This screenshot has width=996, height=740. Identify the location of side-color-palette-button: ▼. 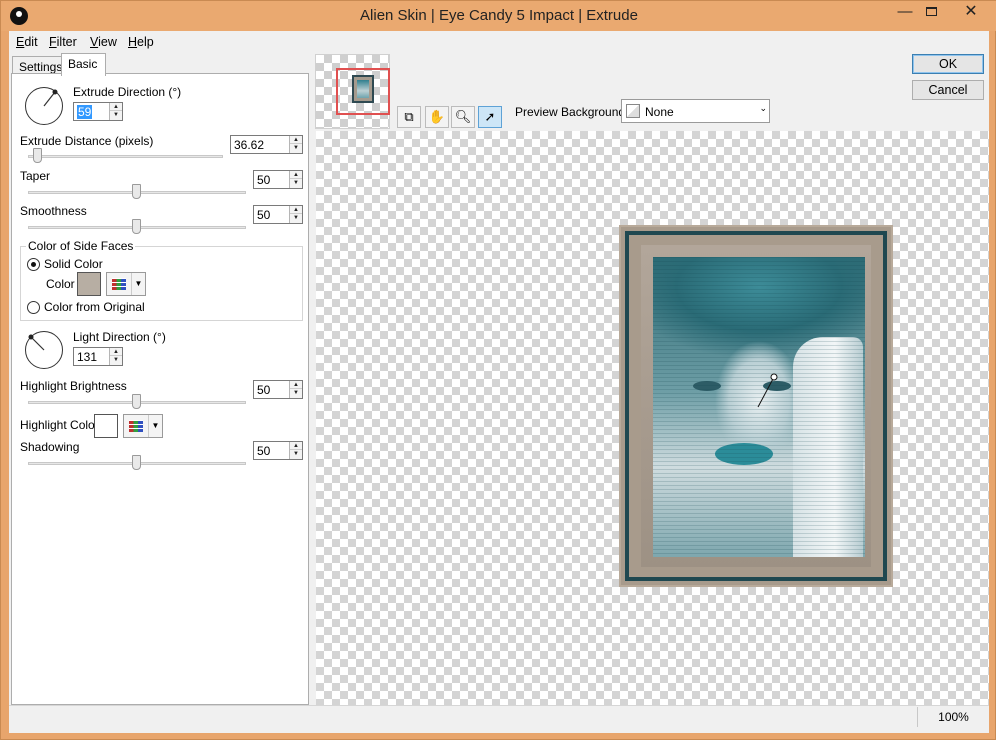
(126, 284).